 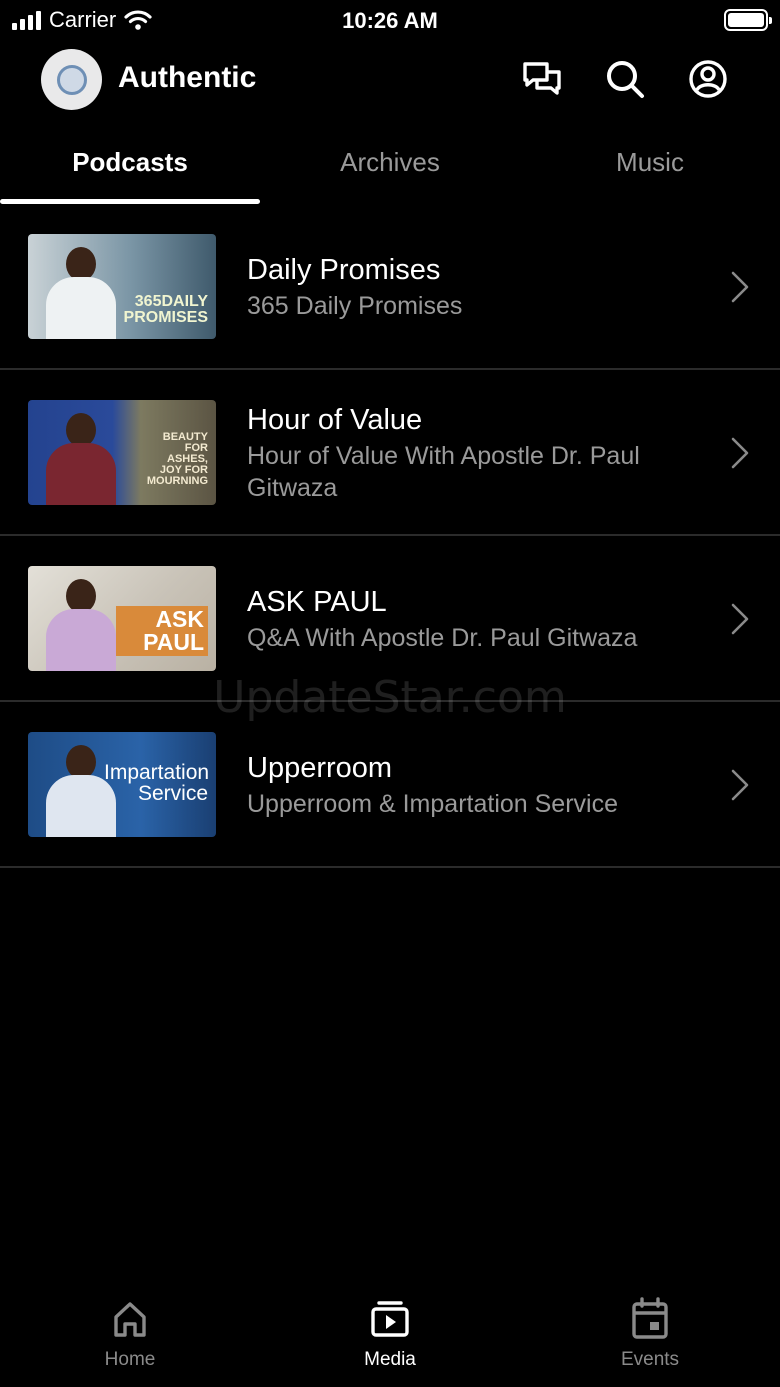 I want to click on tabbar-home: Home, so click(x=130, y=1342).